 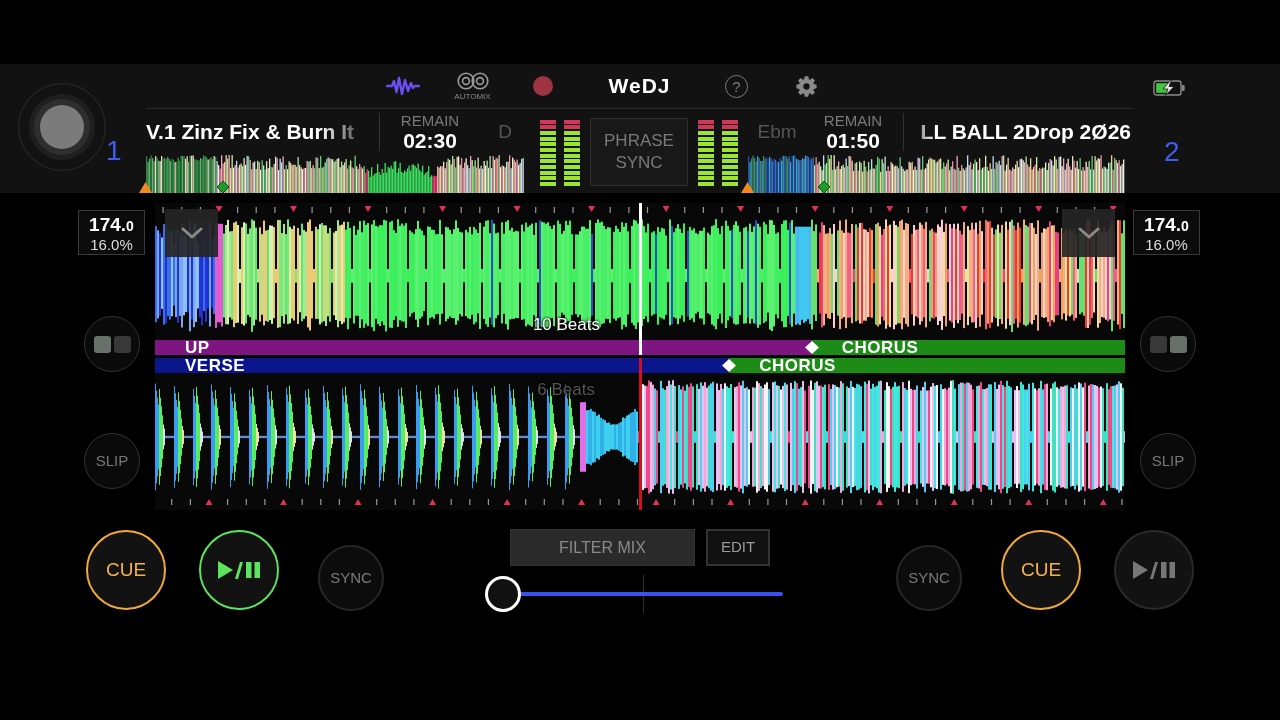 I want to click on track-title: LL BALL 2Drop 2Ø26, so click(x=1025, y=132).